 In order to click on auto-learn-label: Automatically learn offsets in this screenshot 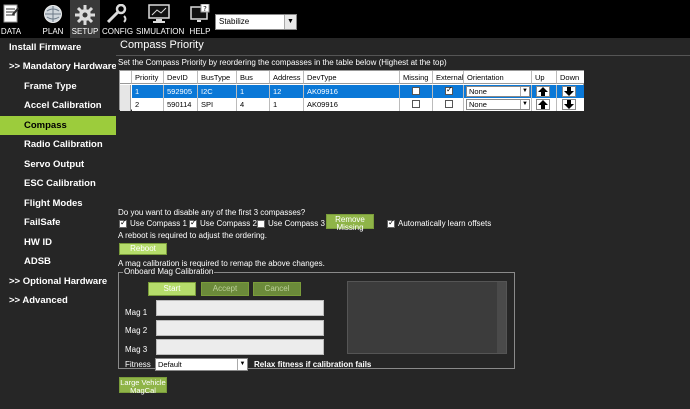, I will do `click(444, 223)`.